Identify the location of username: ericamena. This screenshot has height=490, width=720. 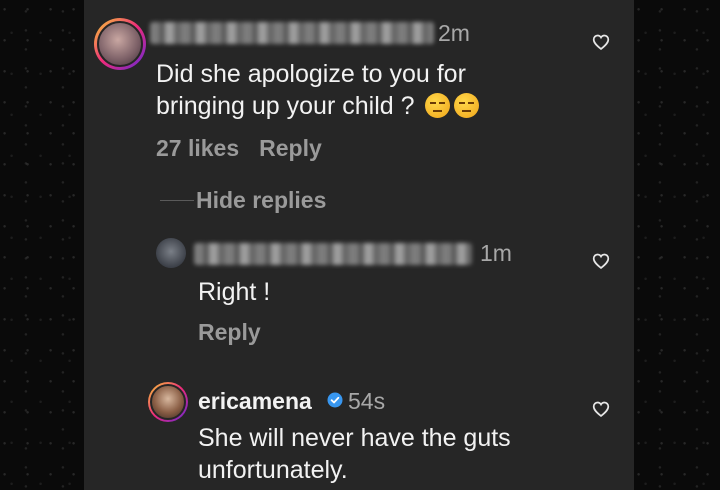
(255, 401).